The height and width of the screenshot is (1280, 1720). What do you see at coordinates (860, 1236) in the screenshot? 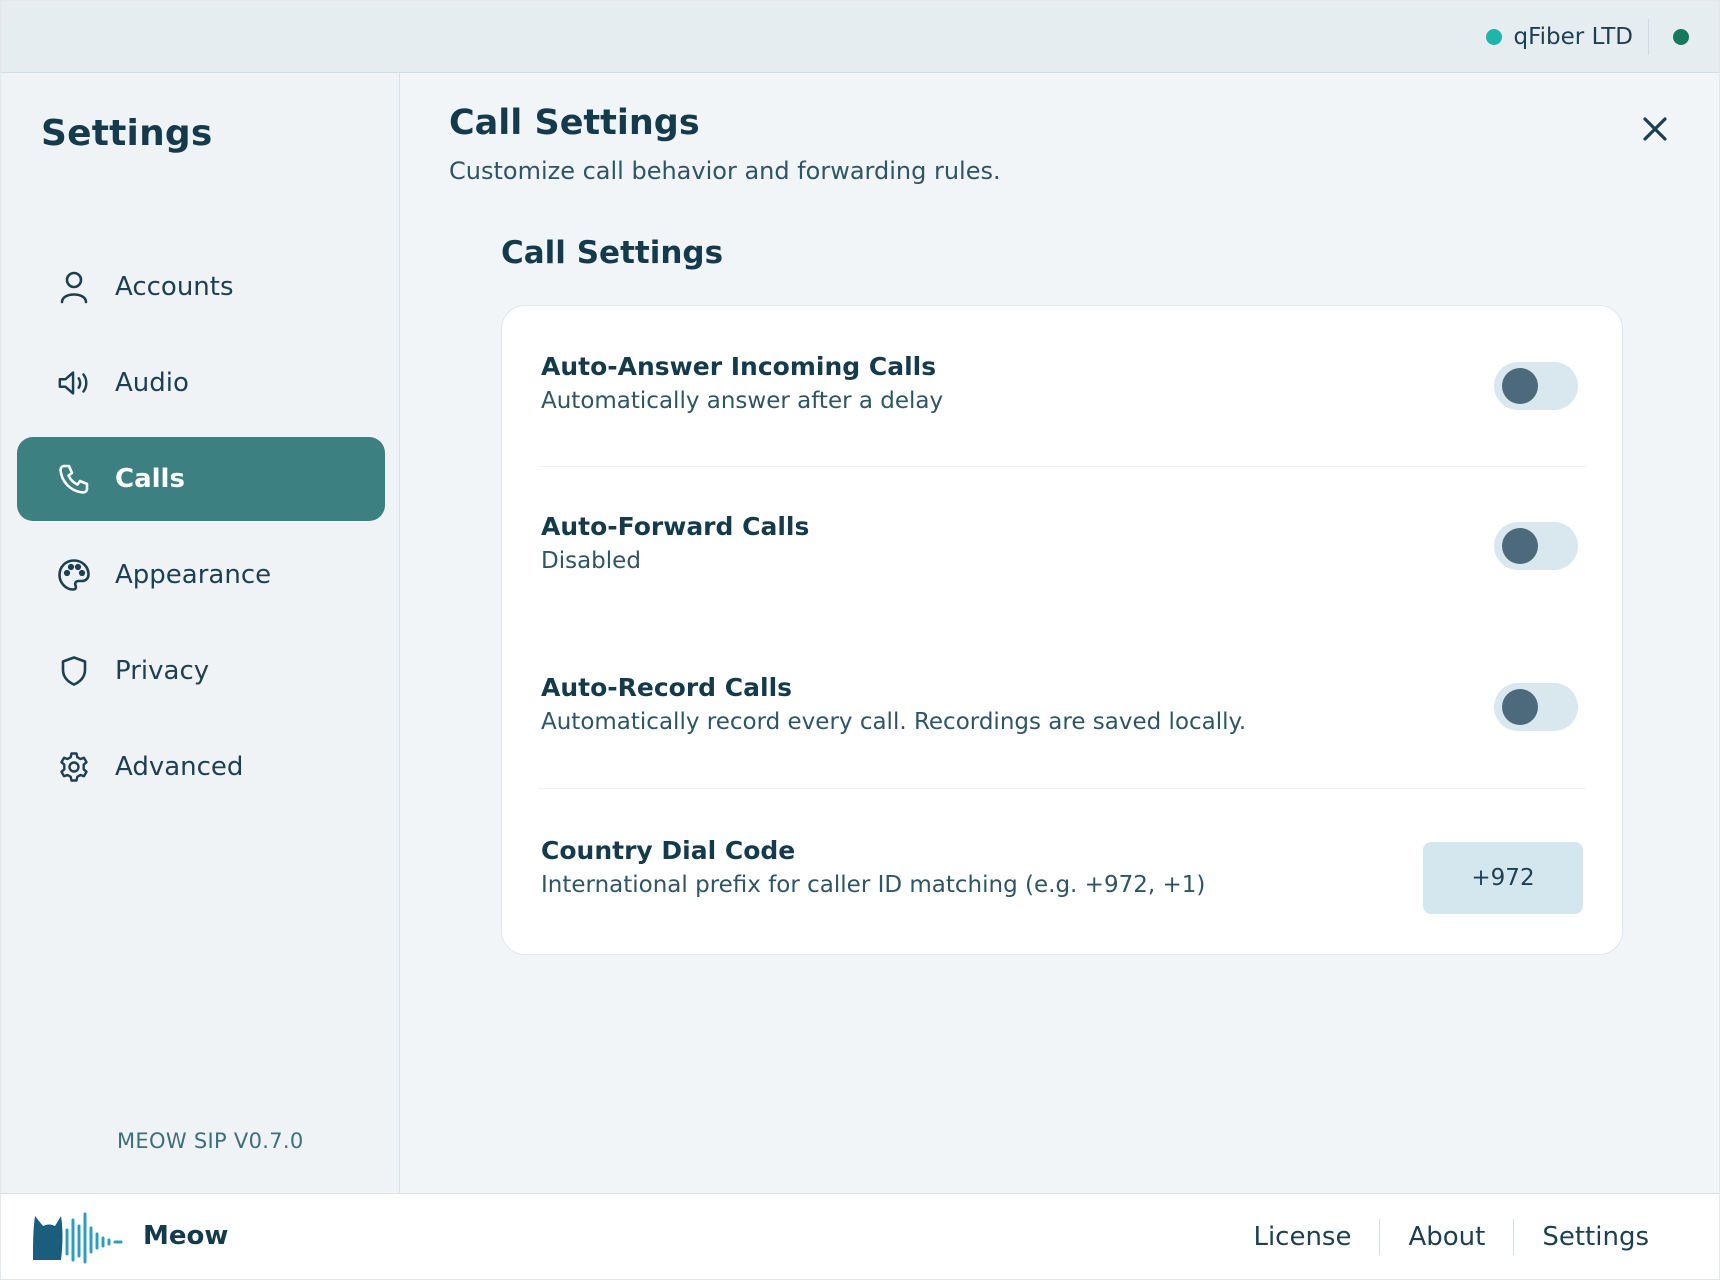
I see `footer: Meow License About Settings` at bounding box center [860, 1236].